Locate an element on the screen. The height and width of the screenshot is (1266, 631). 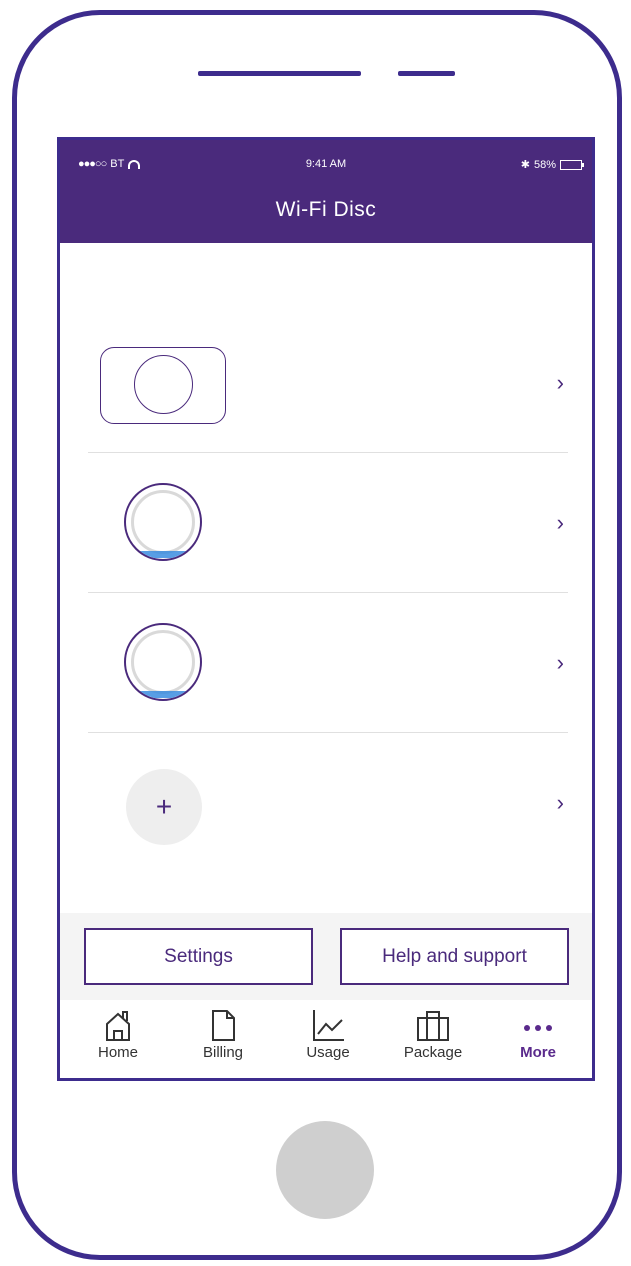
battery-icon is located at coordinates (572, 164).